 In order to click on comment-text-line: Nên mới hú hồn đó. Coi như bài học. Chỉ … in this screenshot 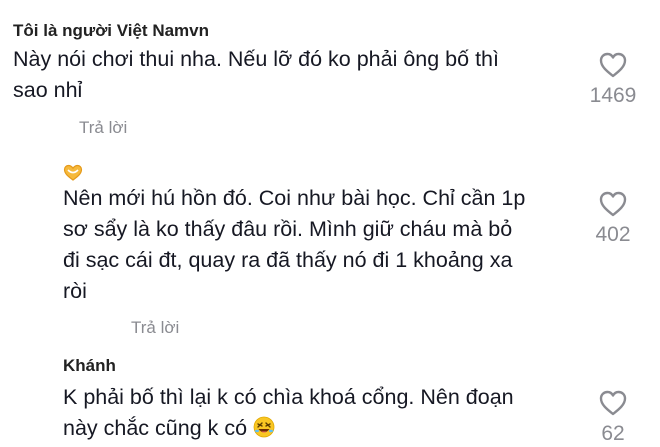, I will do `click(294, 198)`.